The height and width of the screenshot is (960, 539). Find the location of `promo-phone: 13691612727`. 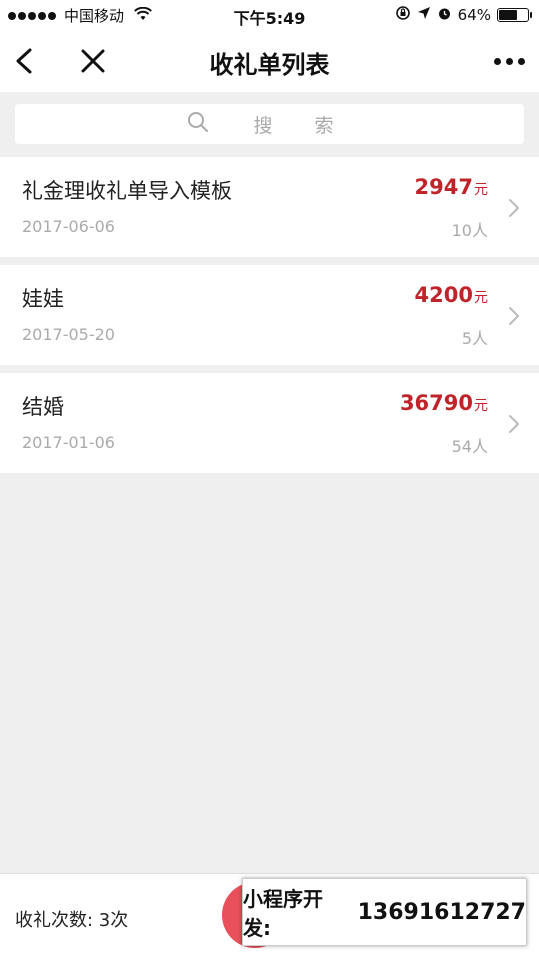

promo-phone: 13691612727 is located at coordinates (441, 912).